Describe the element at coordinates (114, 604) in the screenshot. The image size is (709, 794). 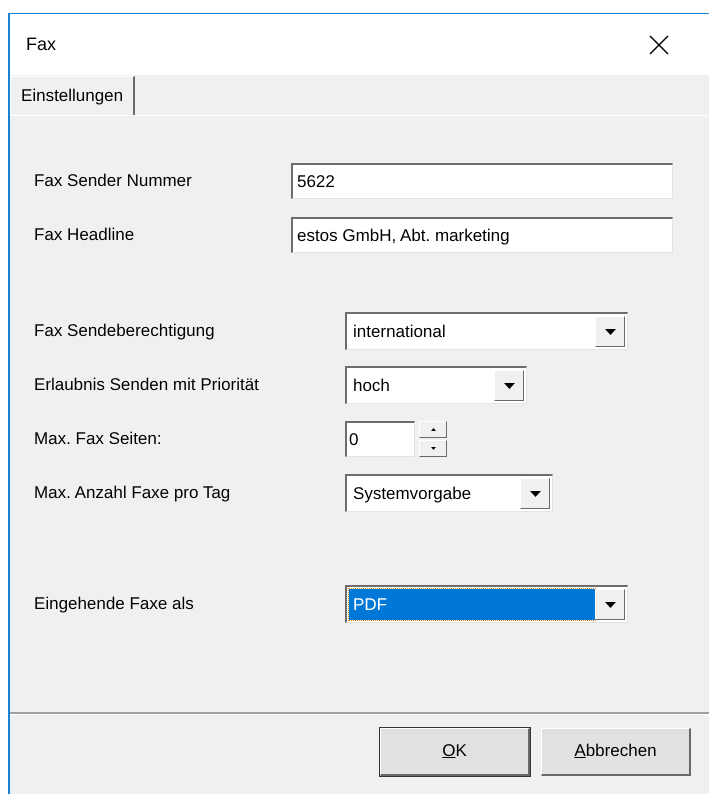
I see `field-label: Eingehende Faxe als` at that location.